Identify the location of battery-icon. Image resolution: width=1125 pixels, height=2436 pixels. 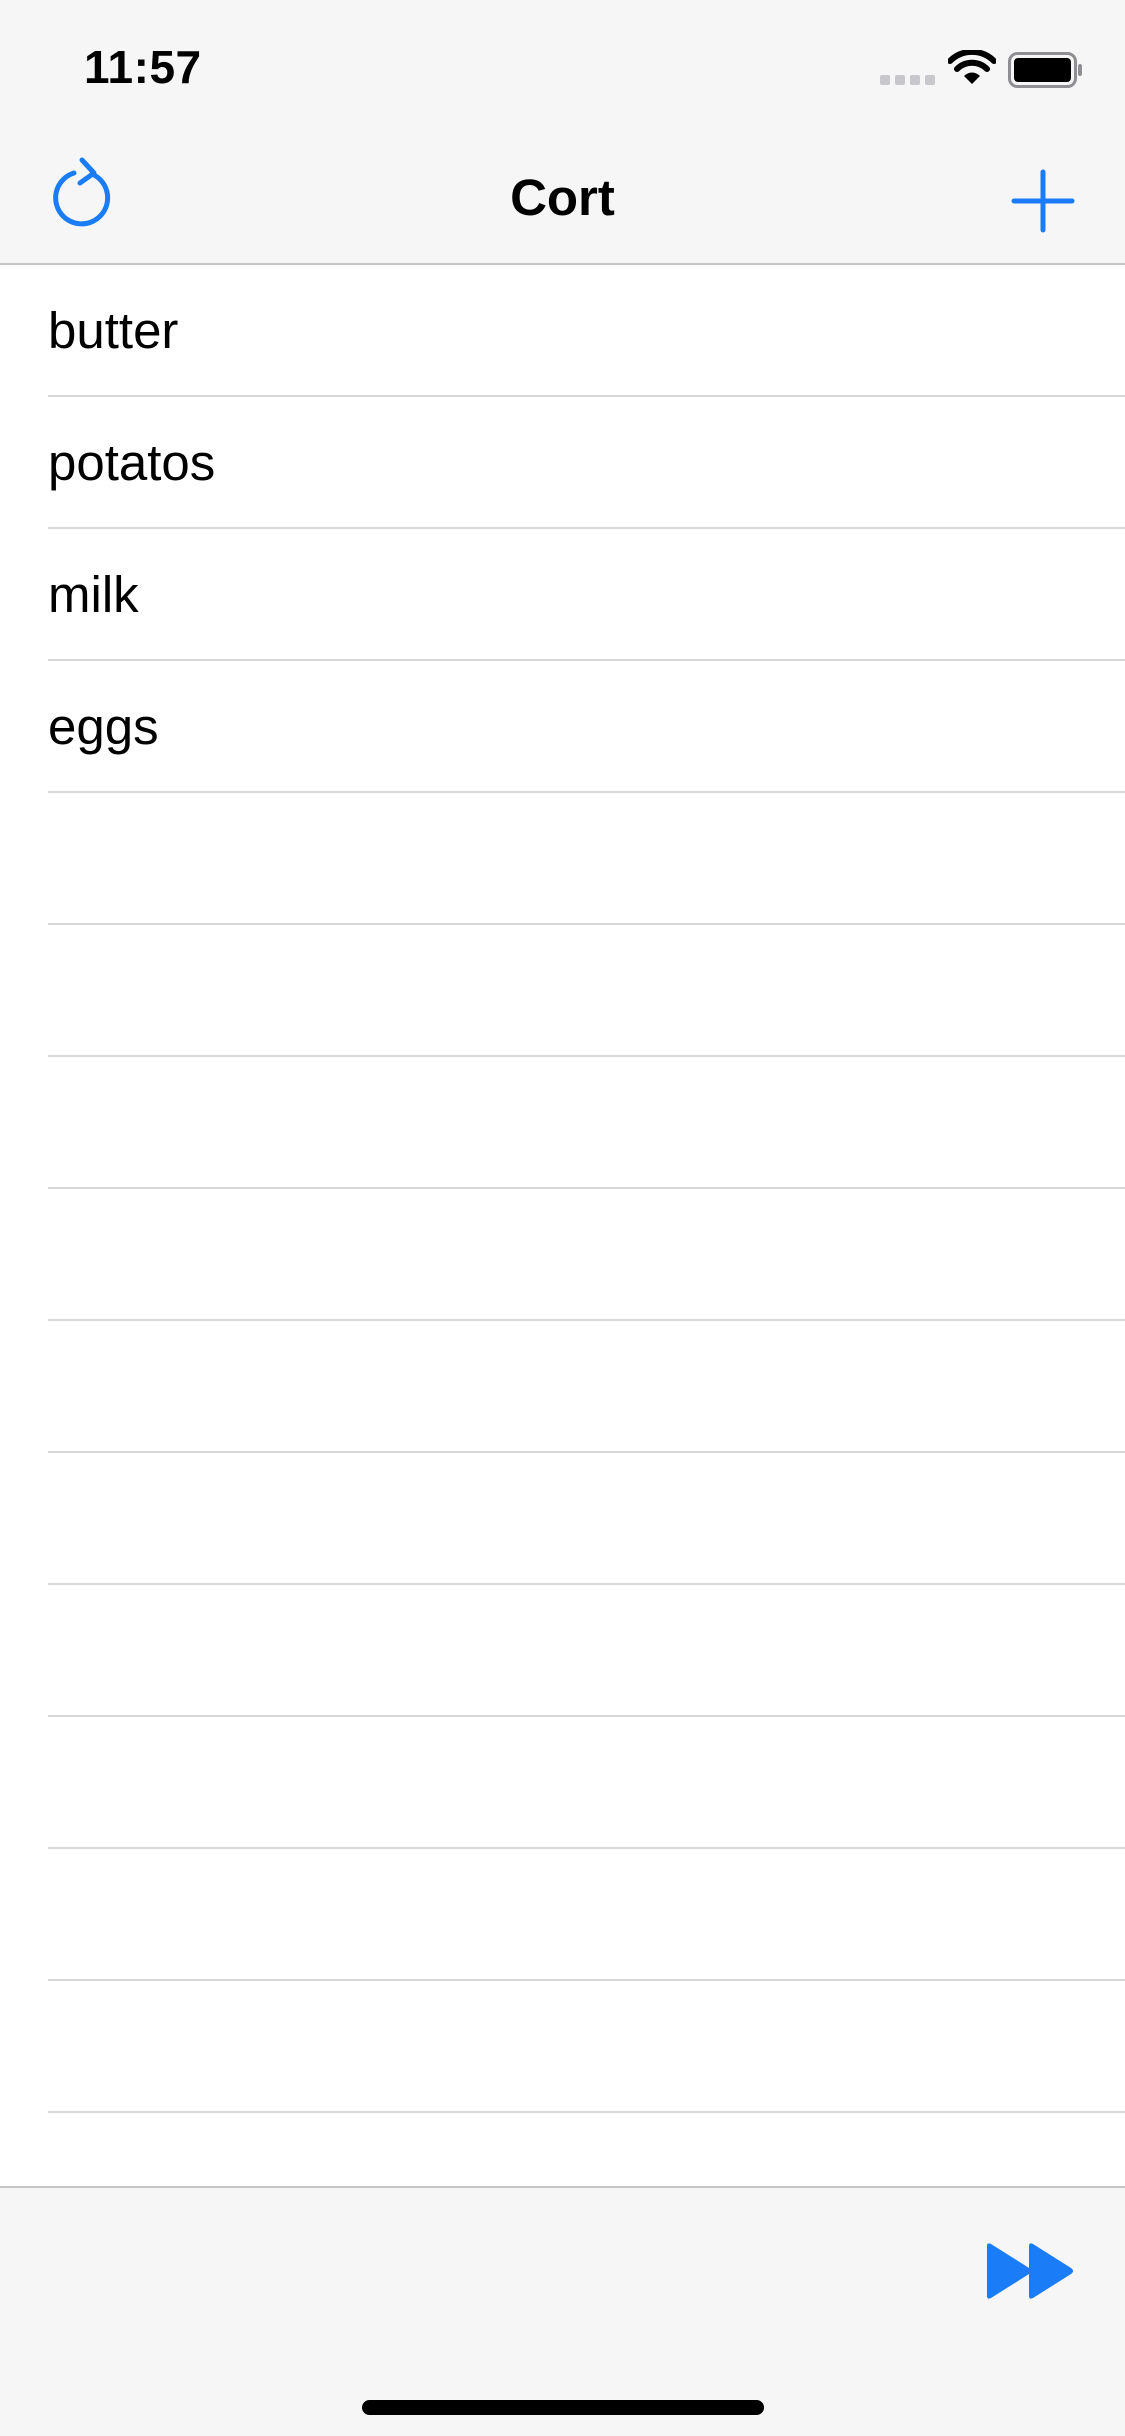
(1045, 70).